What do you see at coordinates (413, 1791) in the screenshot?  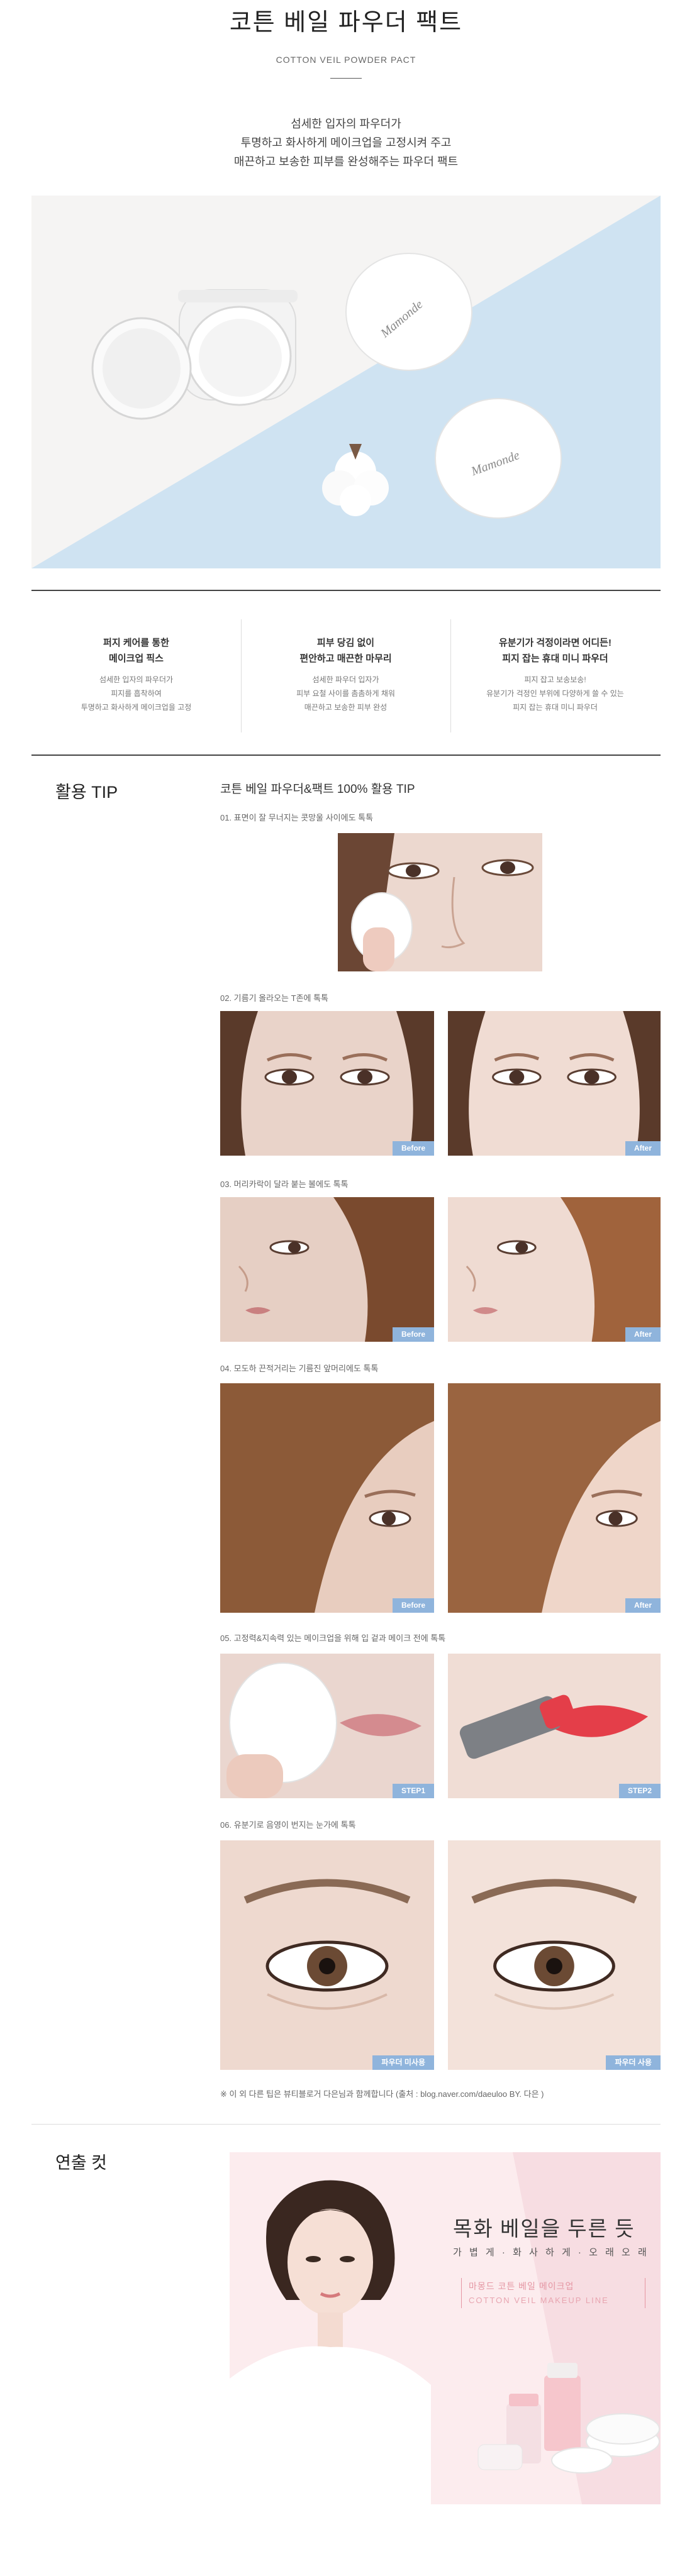 I see `step1-badge: STEP1` at bounding box center [413, 1791].